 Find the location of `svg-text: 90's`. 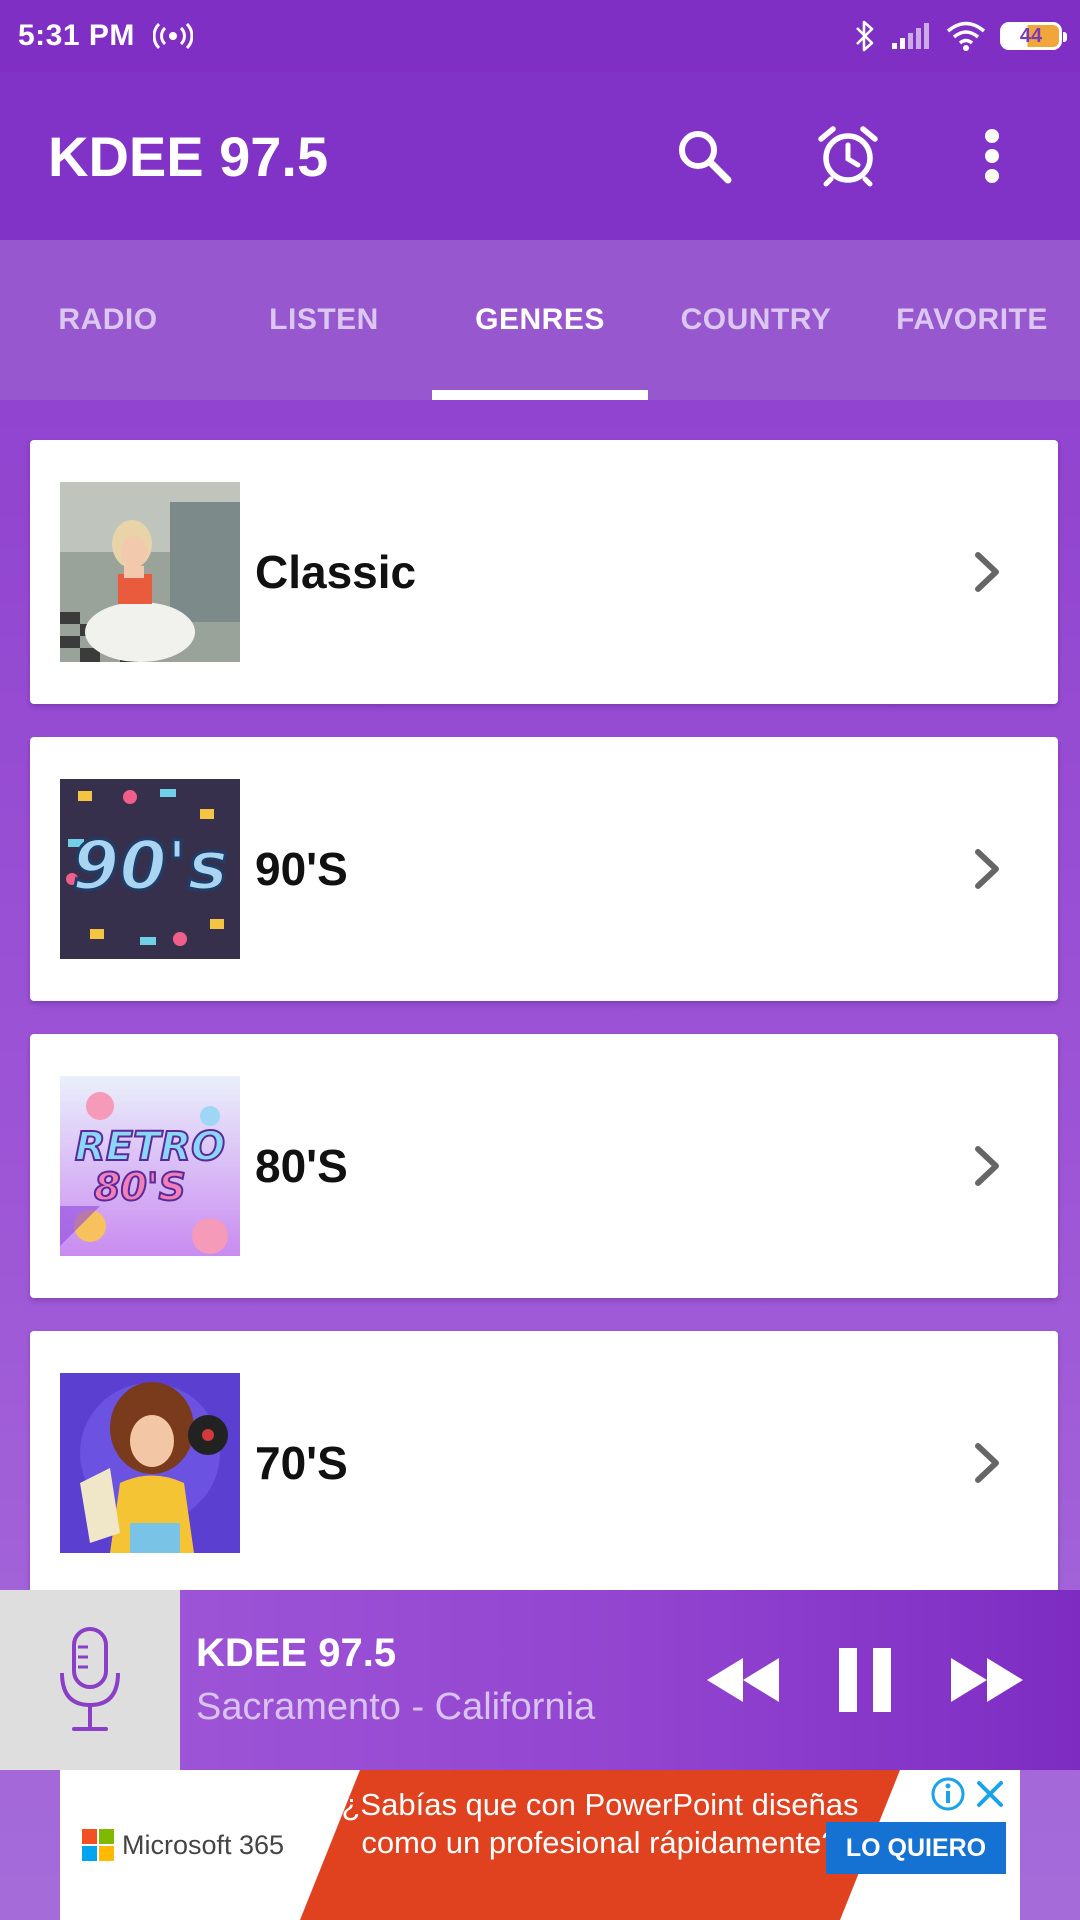

svg-text: 90's is located at coordinates (150, 866).